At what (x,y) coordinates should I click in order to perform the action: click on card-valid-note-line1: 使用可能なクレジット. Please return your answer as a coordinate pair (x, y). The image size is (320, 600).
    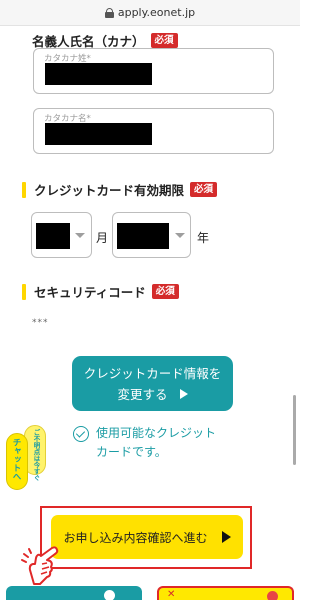
    Looking at the image, I should click on (156, 433).